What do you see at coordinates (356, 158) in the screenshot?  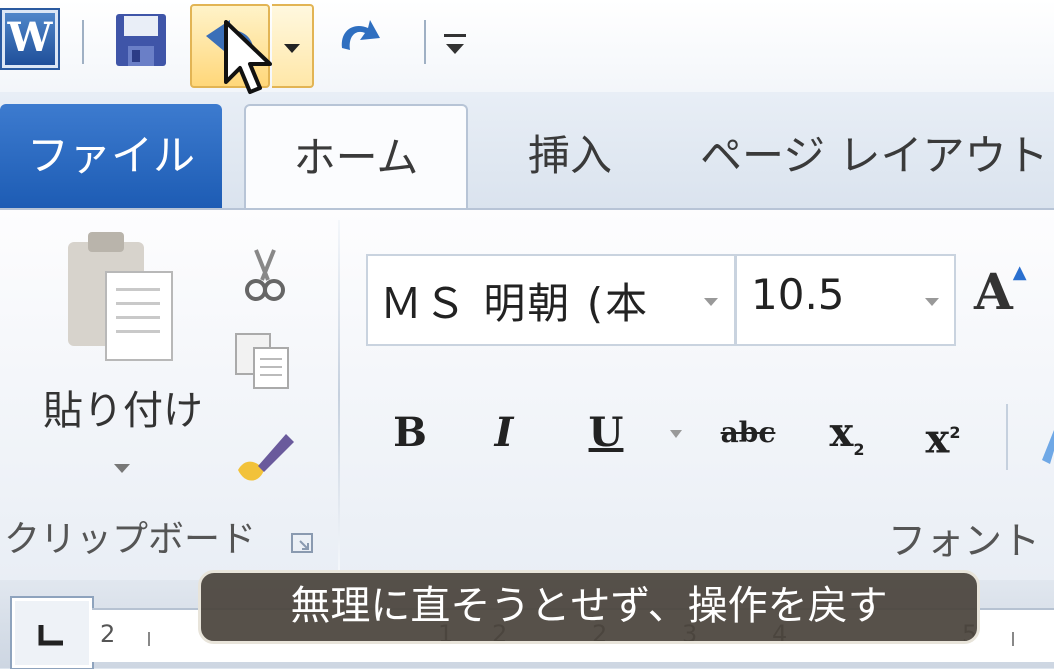 I see `tab-home: ホーム` at bounding box center [356, 158].